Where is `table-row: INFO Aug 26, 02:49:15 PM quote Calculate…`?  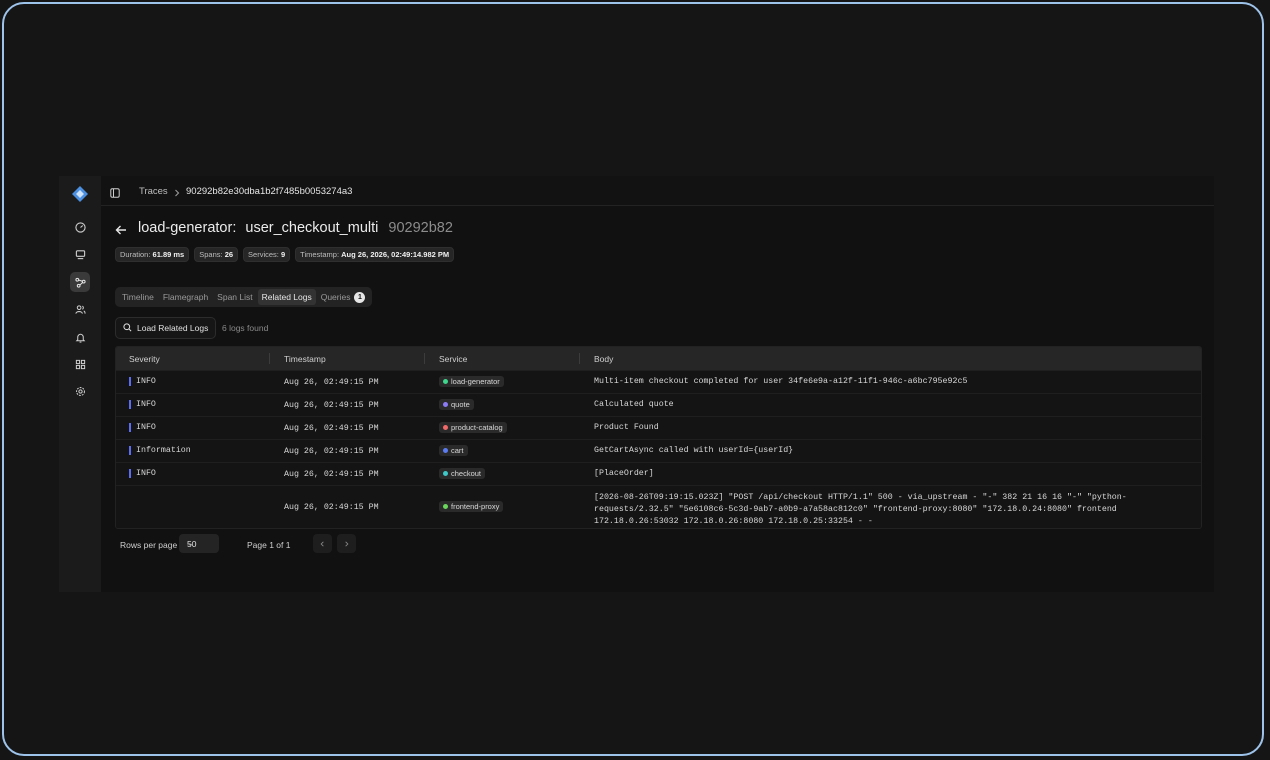 table-row: INFO Aug 26, 02:49:15 PM quote Calculate… is located at coordinates (658, 404).